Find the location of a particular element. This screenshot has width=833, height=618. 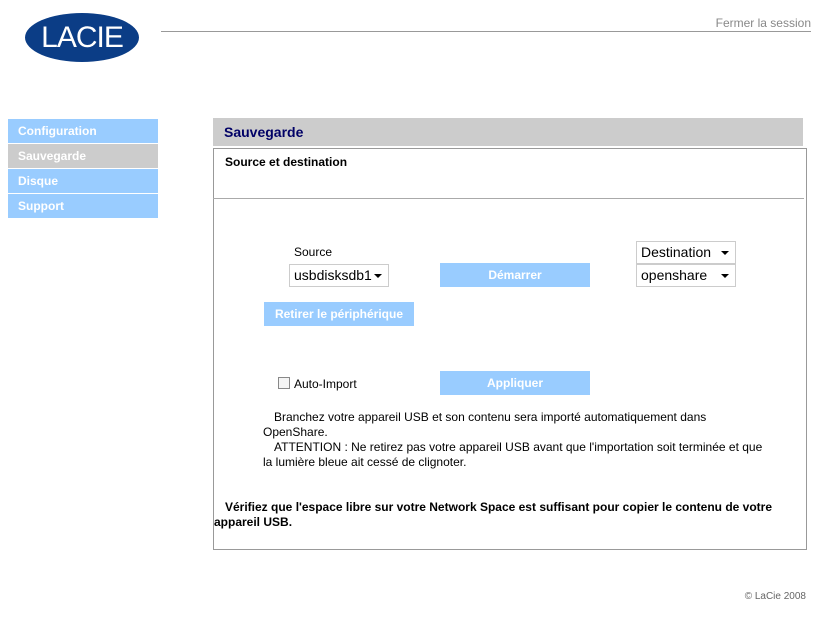

destination-value: openshare is located at coordinates (674, 275).